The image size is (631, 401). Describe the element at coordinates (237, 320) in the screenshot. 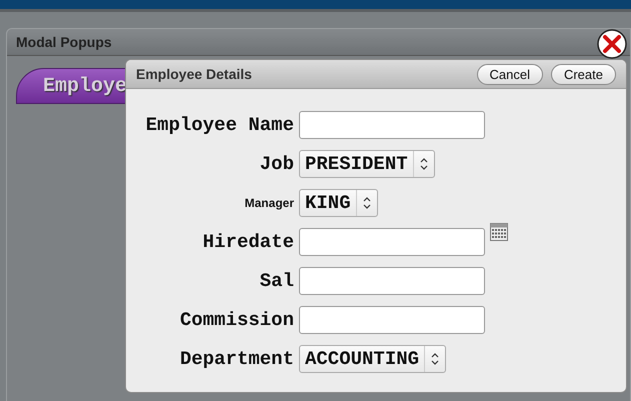

I see `field-label: Commission` at that location.